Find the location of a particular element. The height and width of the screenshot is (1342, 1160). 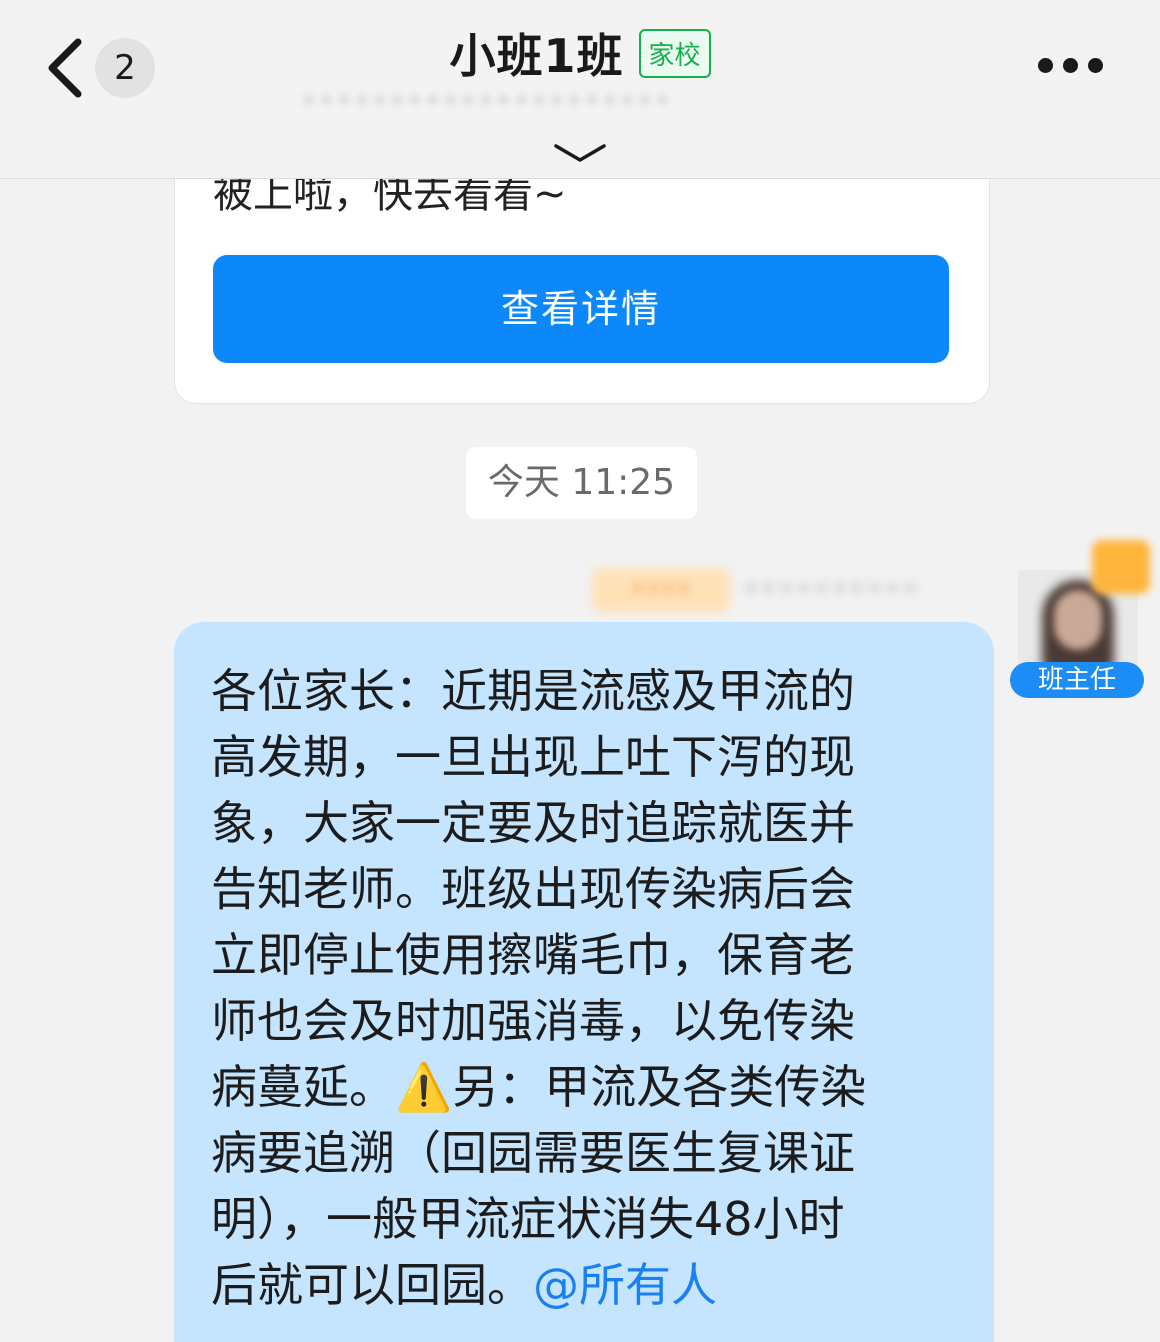

chevron-down-icon is located at coordinates (580, 152).